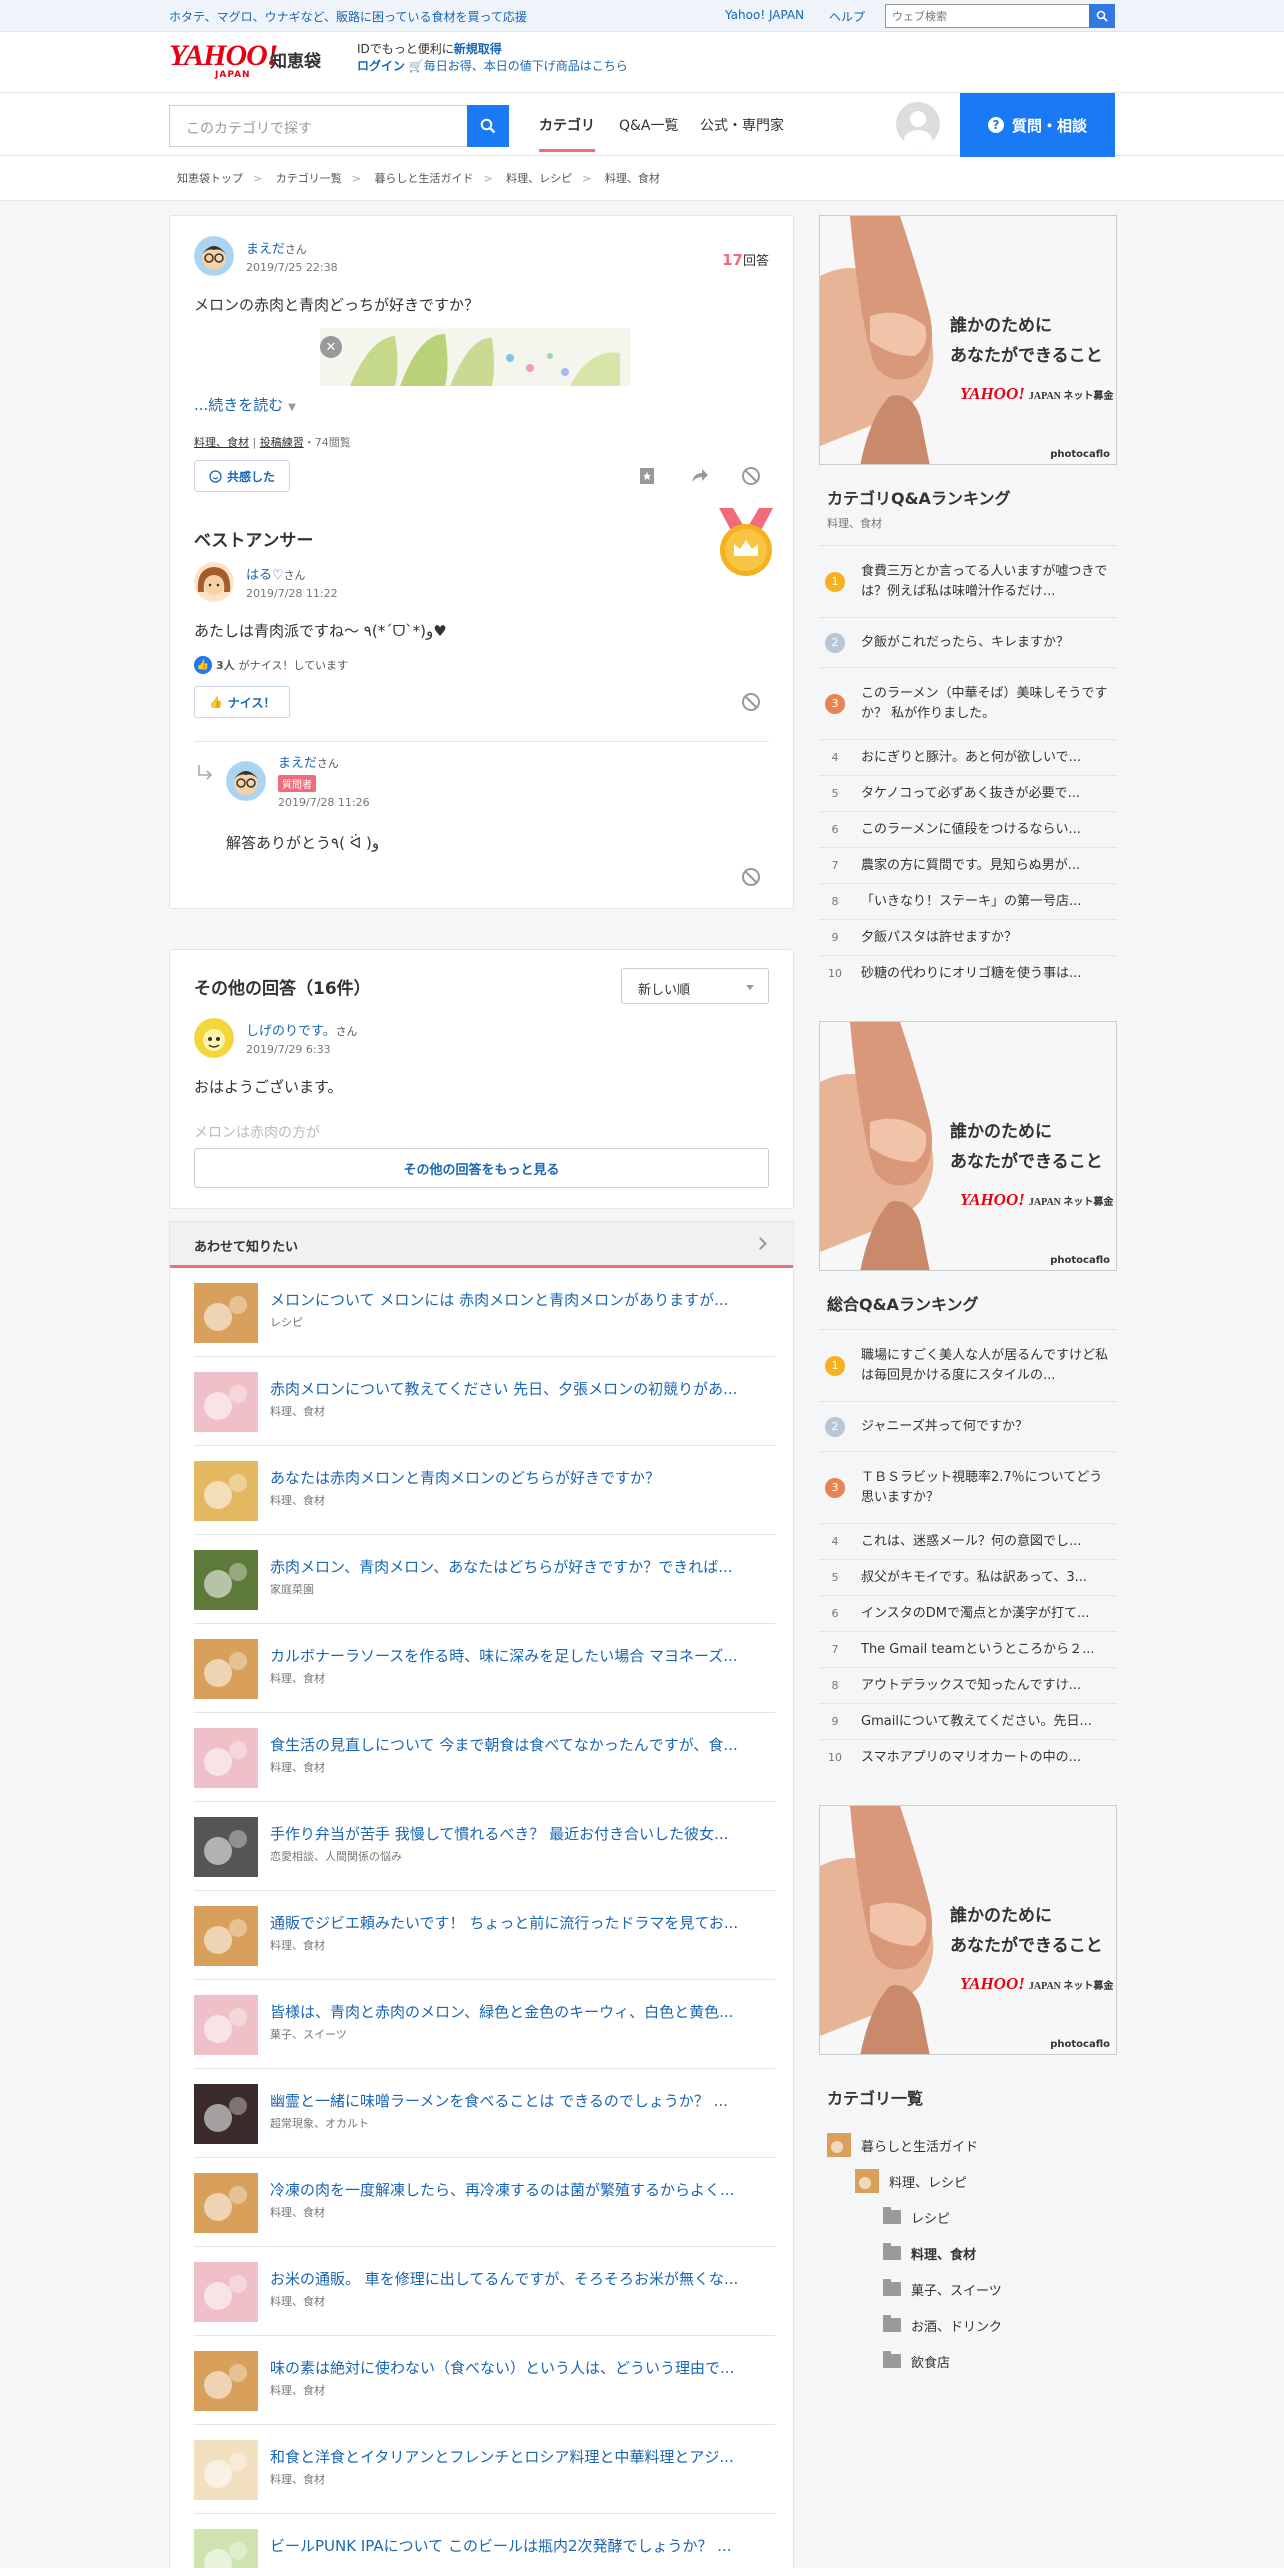 This screenshot has width=1284, height=2568. What do you see at coordinates (484, 1757) in the screenshot?
I see `related-item: 食生活の見直しについて 今まで朝食は食べてなかったんですが、食... 料理、食材` at bounding box center [484, 1757].